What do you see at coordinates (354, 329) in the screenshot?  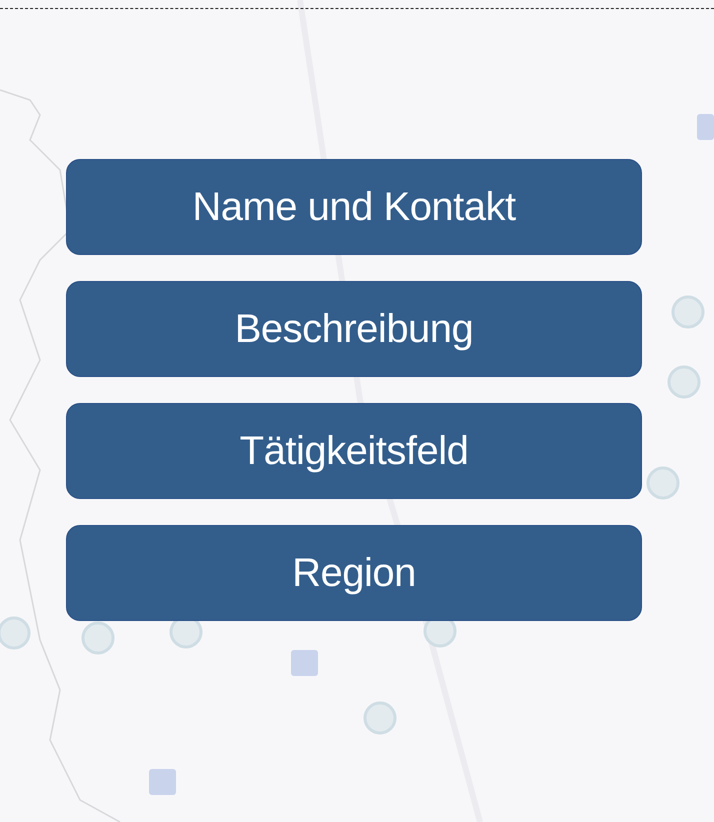 I see `section-button: Beschreibung` at bounding box center [354, 329].